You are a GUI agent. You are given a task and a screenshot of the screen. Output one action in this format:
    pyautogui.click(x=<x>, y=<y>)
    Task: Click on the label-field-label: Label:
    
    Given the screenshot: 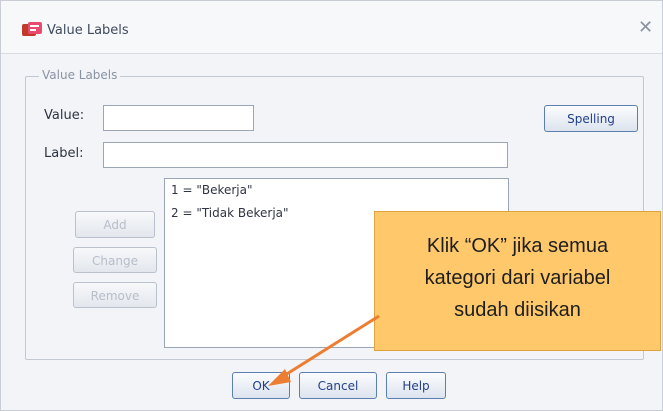 What is the action you would take?
    pyautogui.click(x=64, y=153)
    